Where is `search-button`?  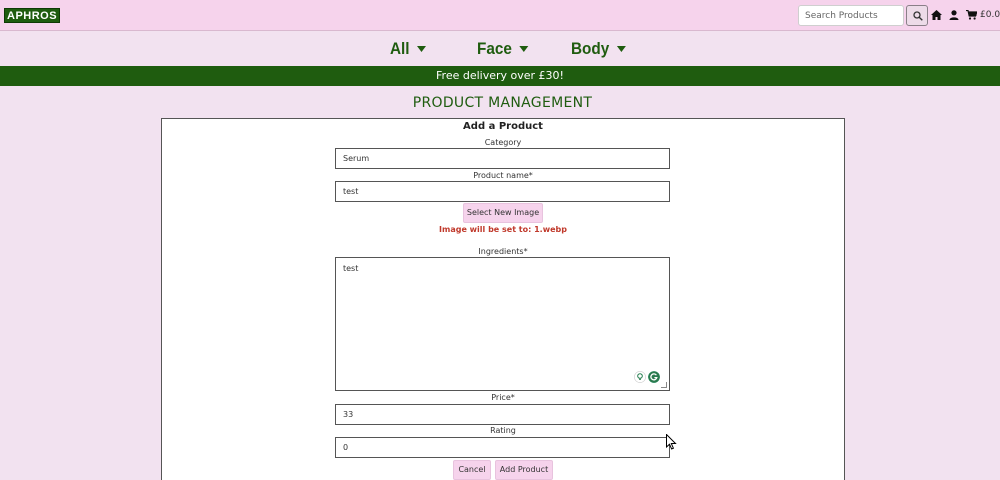 search-button is located at coordinates (917, 15).